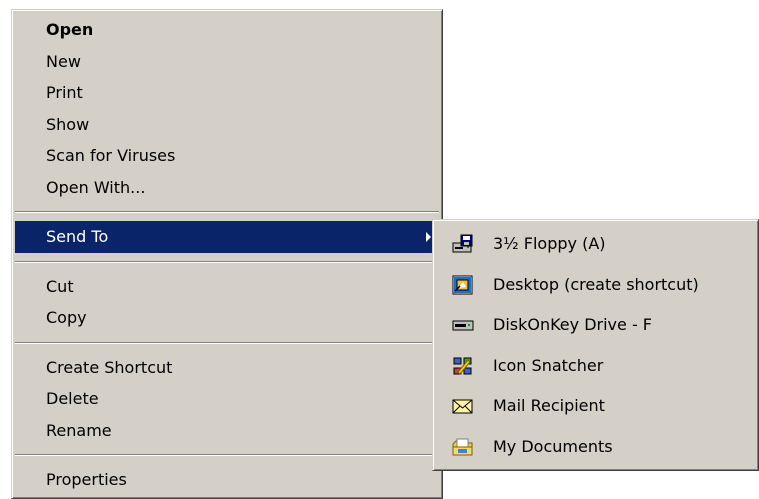  I want to click on menu-item-scan-for-viruses: Scan for Viruses, so click(227, 156).